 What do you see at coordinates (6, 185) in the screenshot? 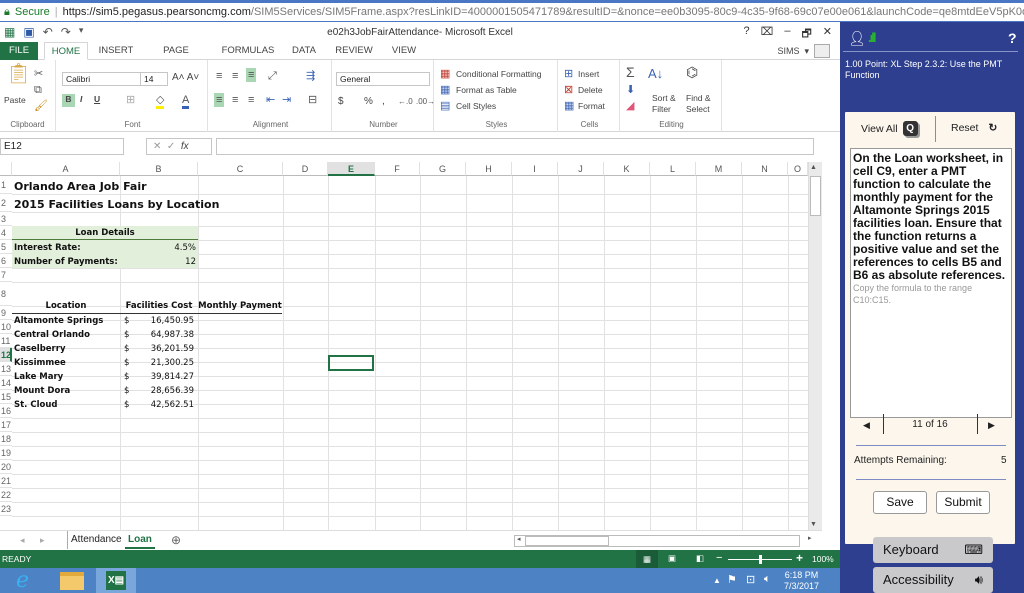
I see `row-header-1: 1` at bounding box center [6, 185].